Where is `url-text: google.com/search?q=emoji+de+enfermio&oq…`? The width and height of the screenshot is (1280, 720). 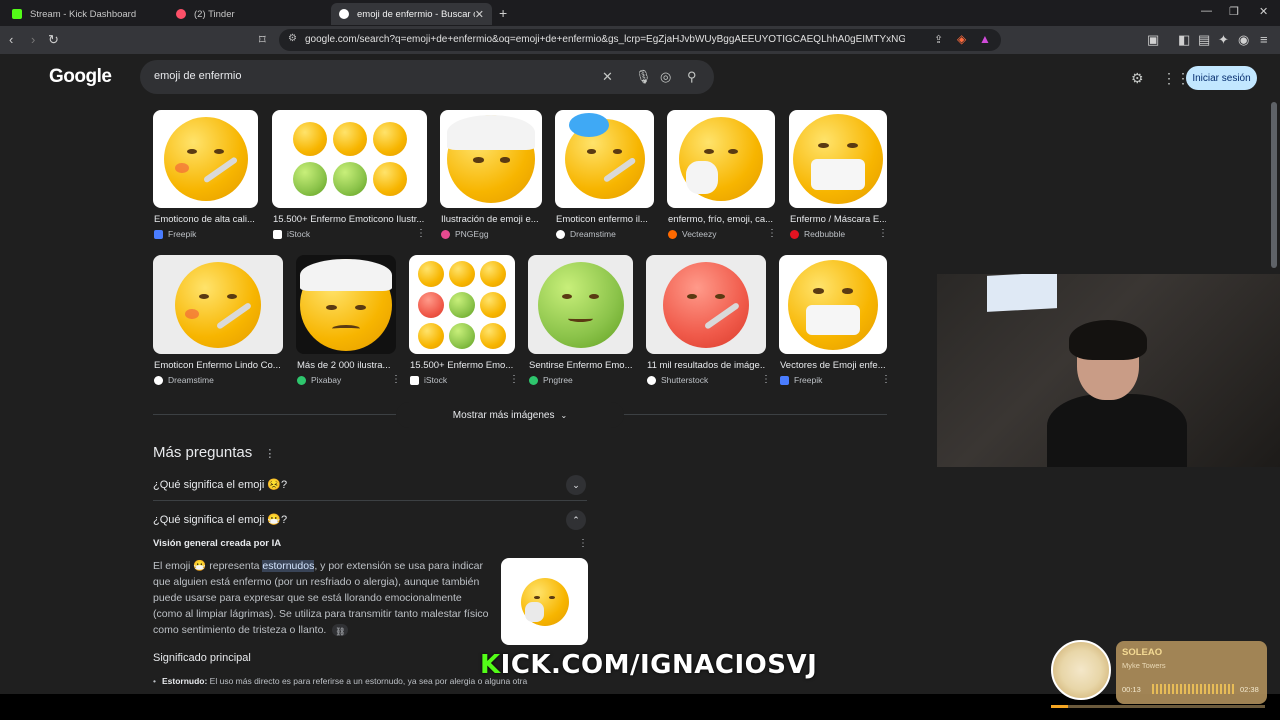
url-text: google.com/search?q=emoji+de+enfermio&oq… is located at coordinates (605, 39).